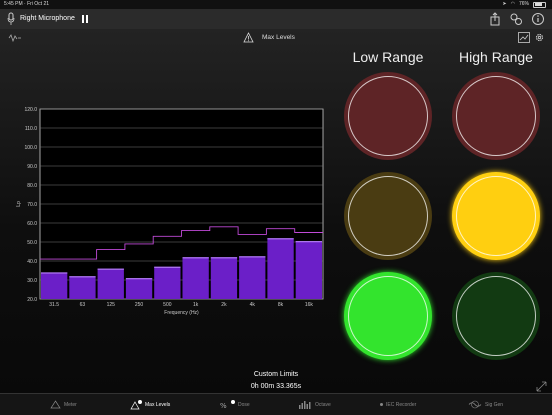 The width and height of the screenshot is (552, 415). I want to click on signal-generator-icon, so click(475, 404).